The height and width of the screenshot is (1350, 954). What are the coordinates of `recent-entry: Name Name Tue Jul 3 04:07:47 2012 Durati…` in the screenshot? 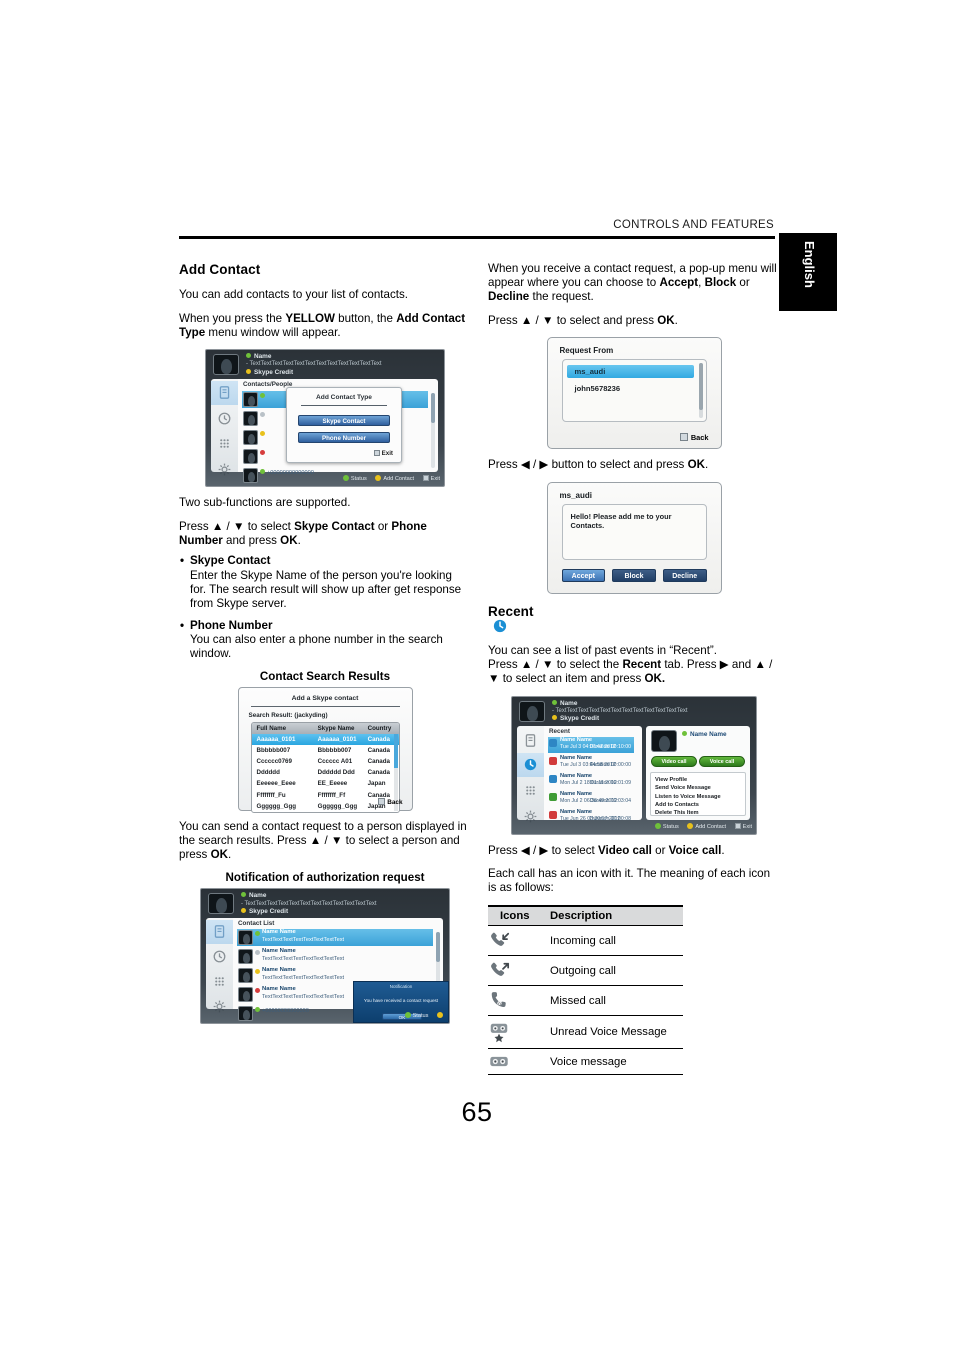 It's located at (591, 744).